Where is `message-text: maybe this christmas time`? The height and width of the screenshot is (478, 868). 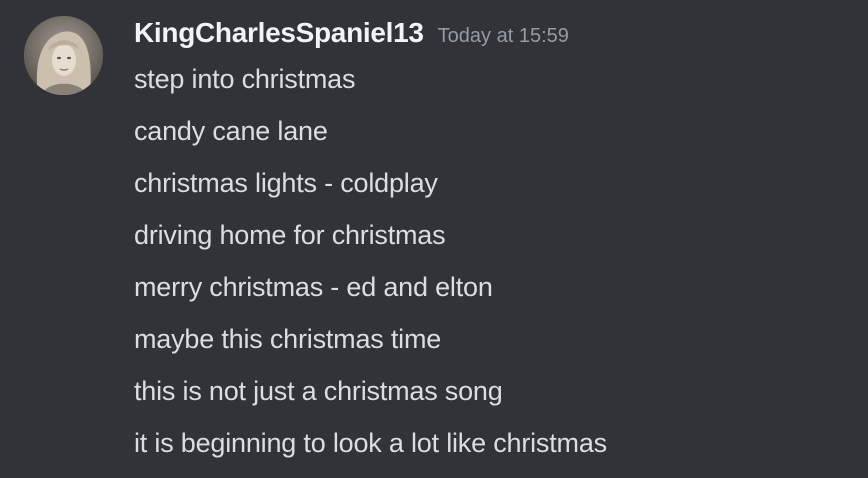
message-text: maybe this christmas time is located at coordinates (288, 339).